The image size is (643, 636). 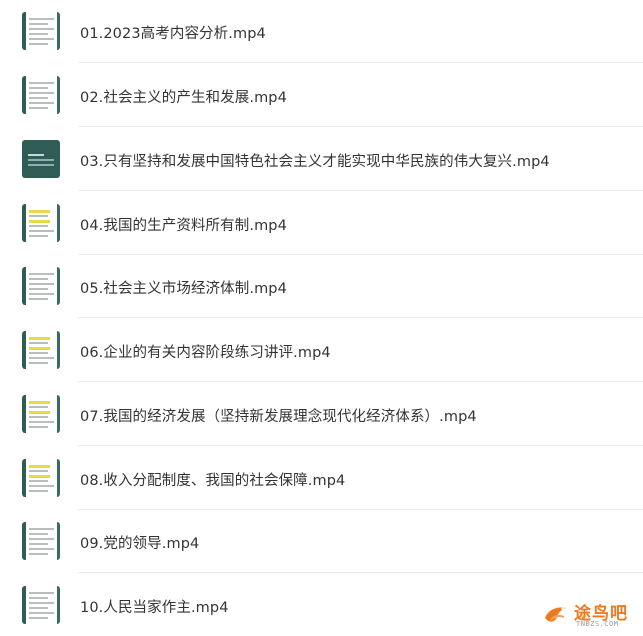 I want to click on file-row: 06.企业的有关内容阶段练习讲评.mp4, so click(x=321, y=350).